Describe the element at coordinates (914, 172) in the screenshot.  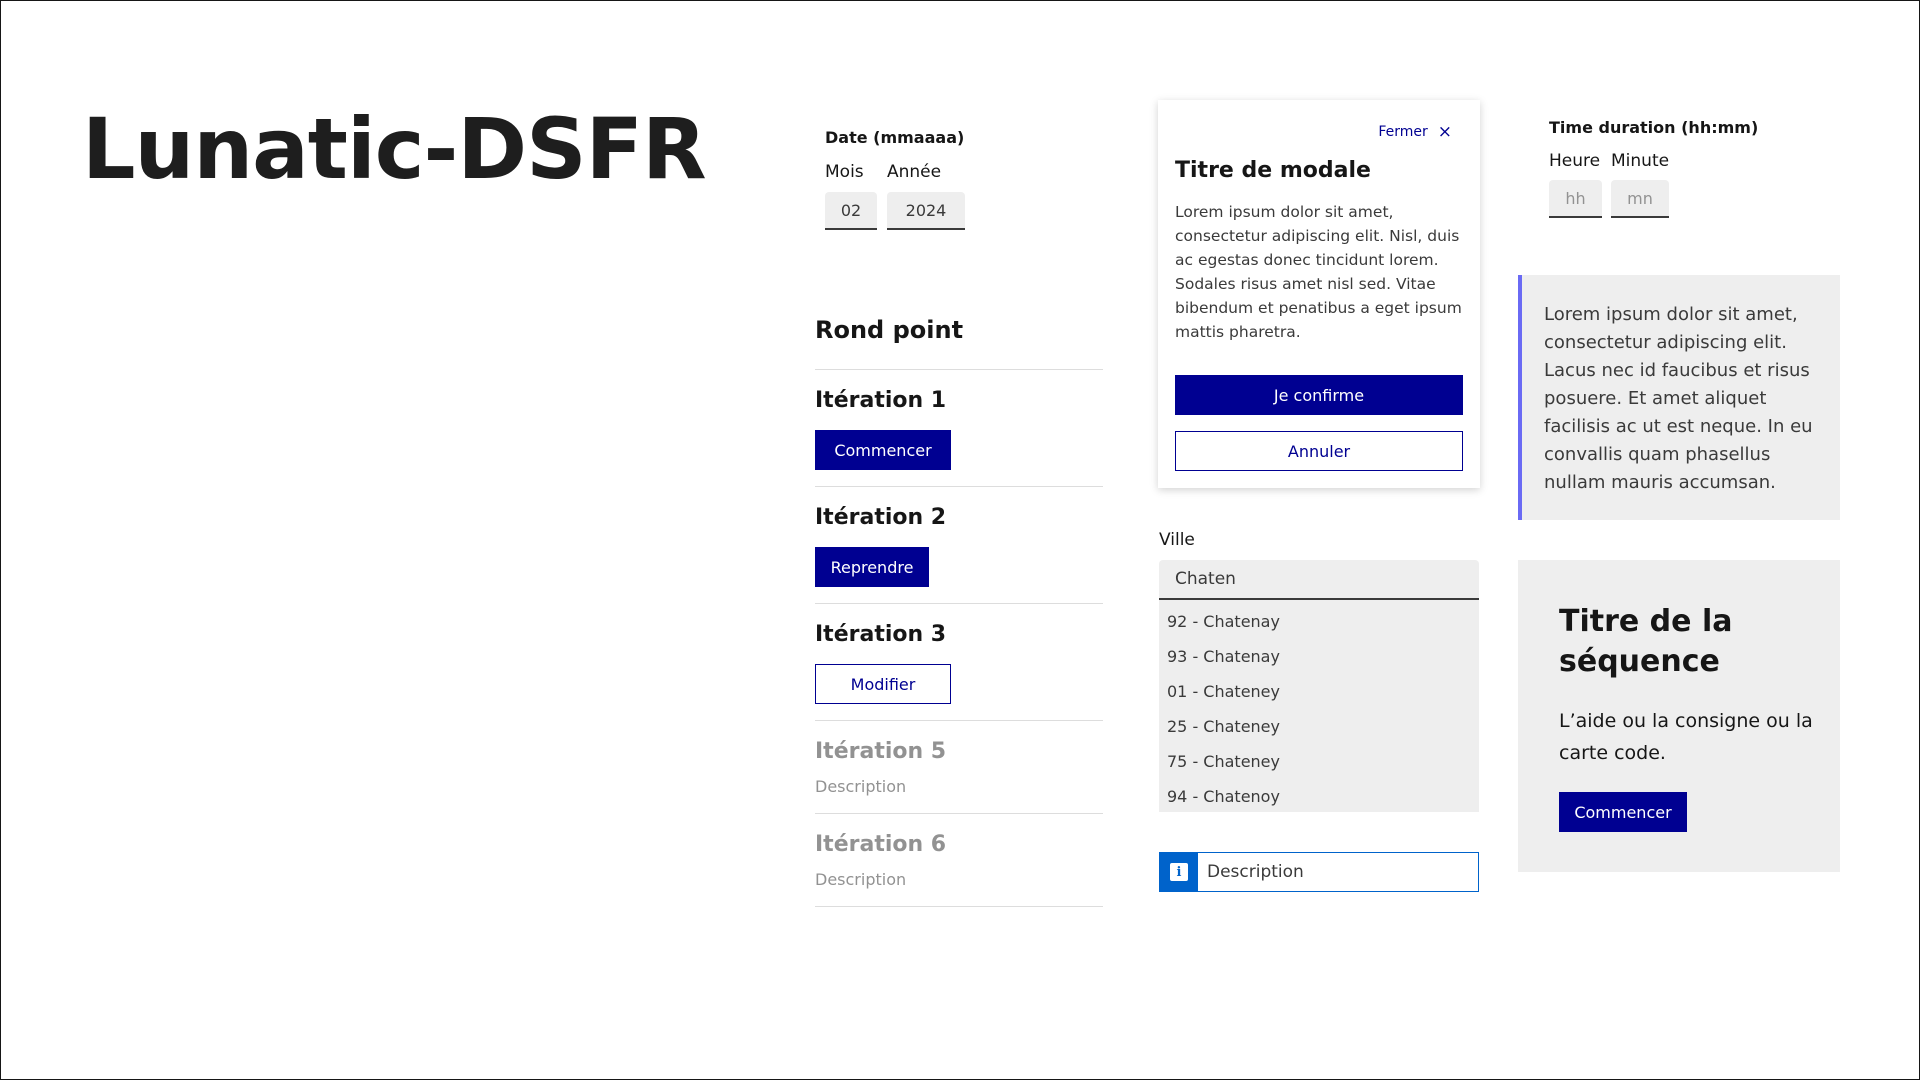
I see `year-label: Année` at that location.